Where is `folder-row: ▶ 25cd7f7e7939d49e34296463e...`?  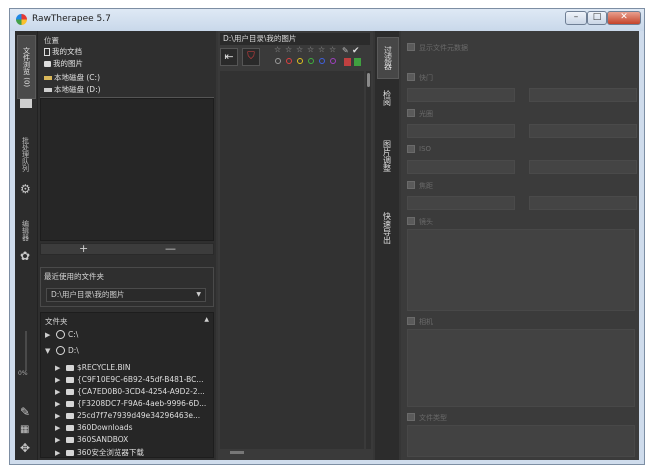 folder-row: ▶ 25cd7f7e7939d49e34296463e... is located at coordinates (127, 415).